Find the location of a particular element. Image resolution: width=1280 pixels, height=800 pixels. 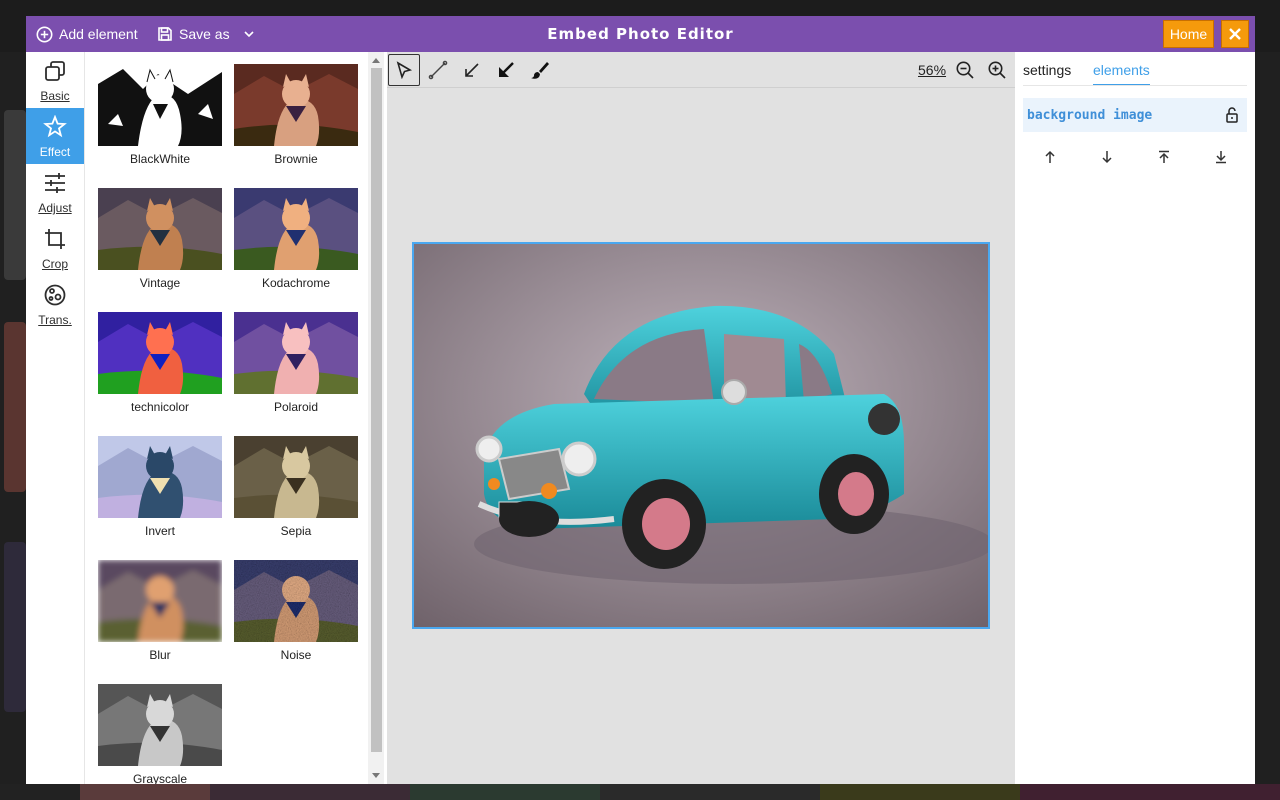

arrow-tool is located at coordinates (472, 70).